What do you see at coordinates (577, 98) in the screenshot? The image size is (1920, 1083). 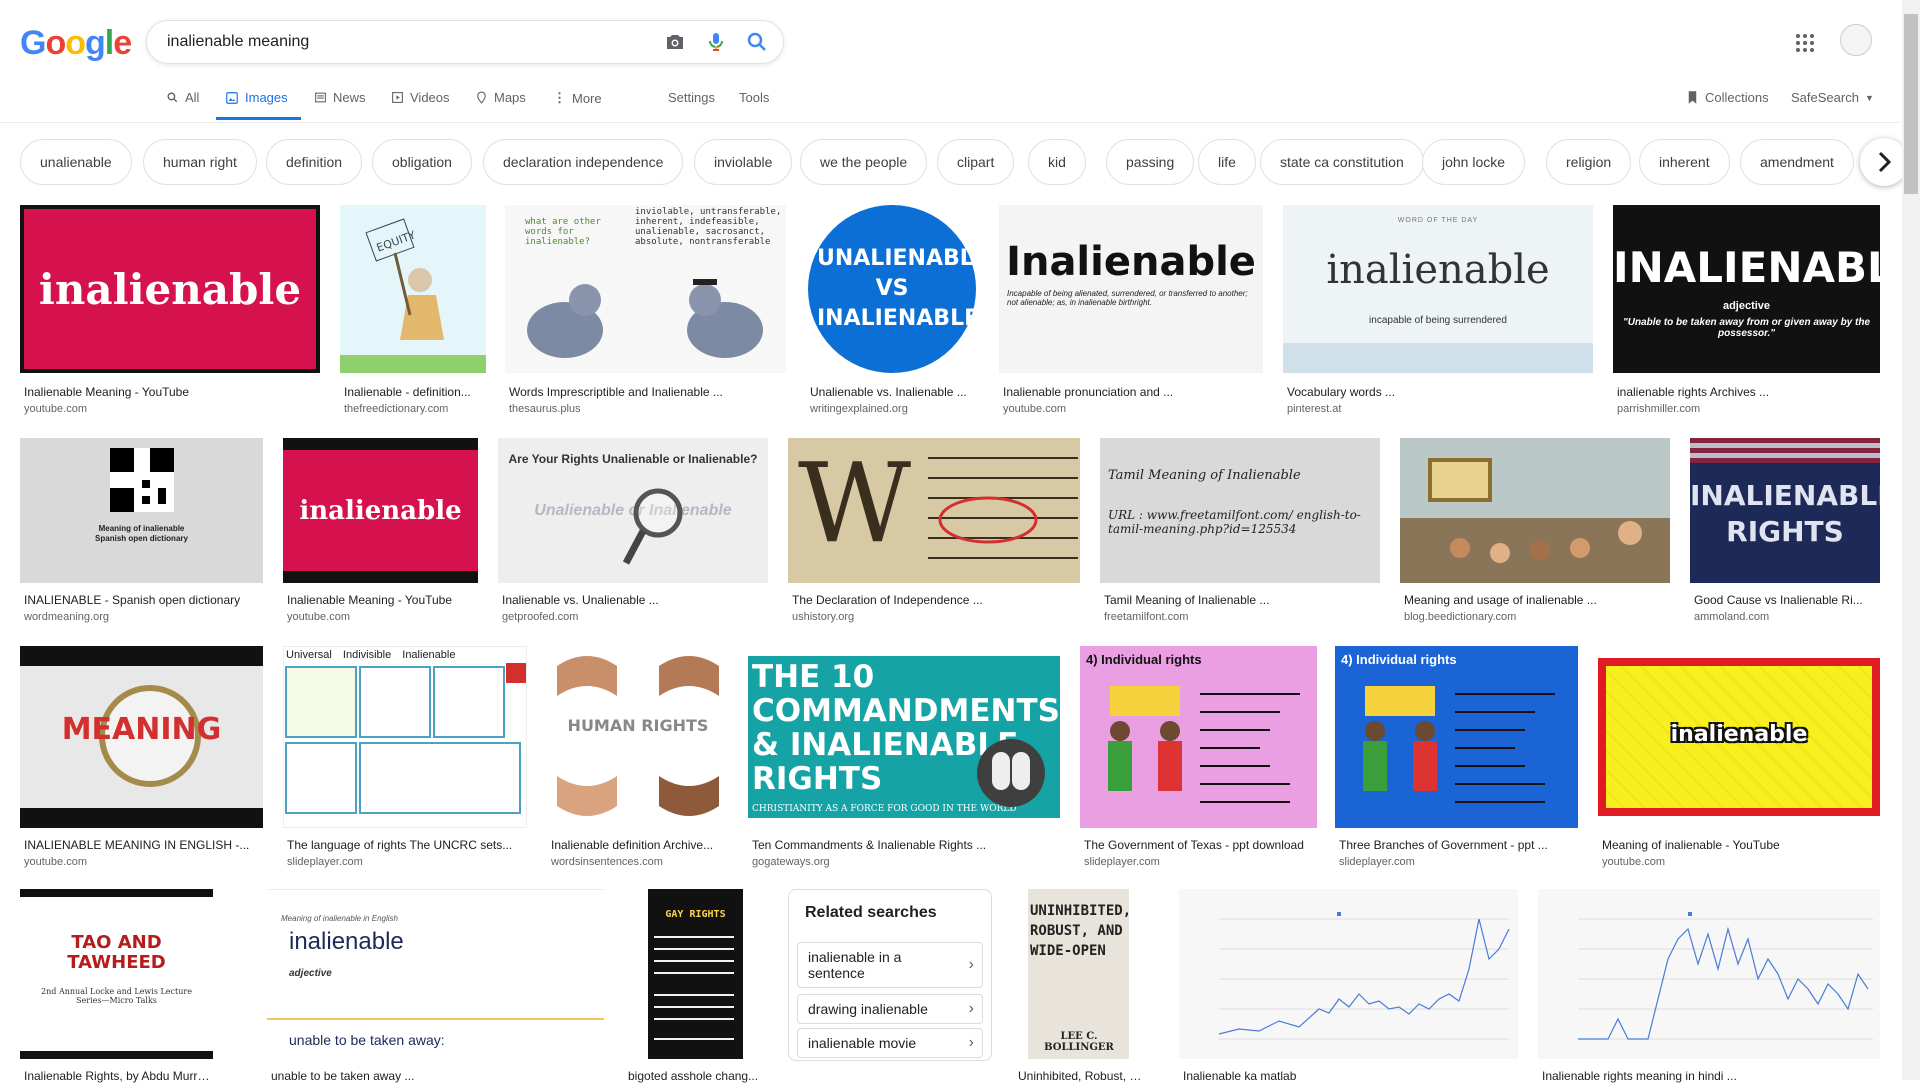 I see `tab-more: ⋮ More` at bounding box center [577, 98].